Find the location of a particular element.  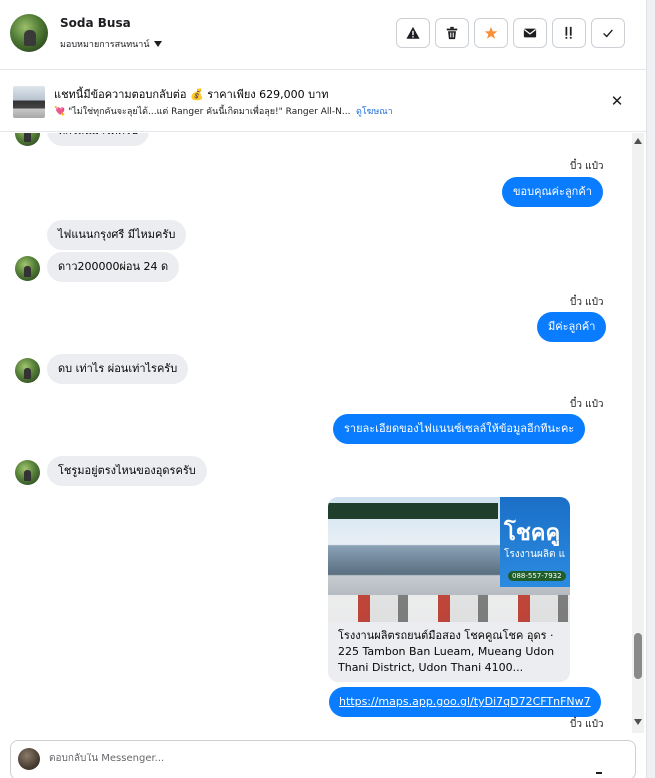

close-ad-button: ✕ is located at coordinates (617, 101).